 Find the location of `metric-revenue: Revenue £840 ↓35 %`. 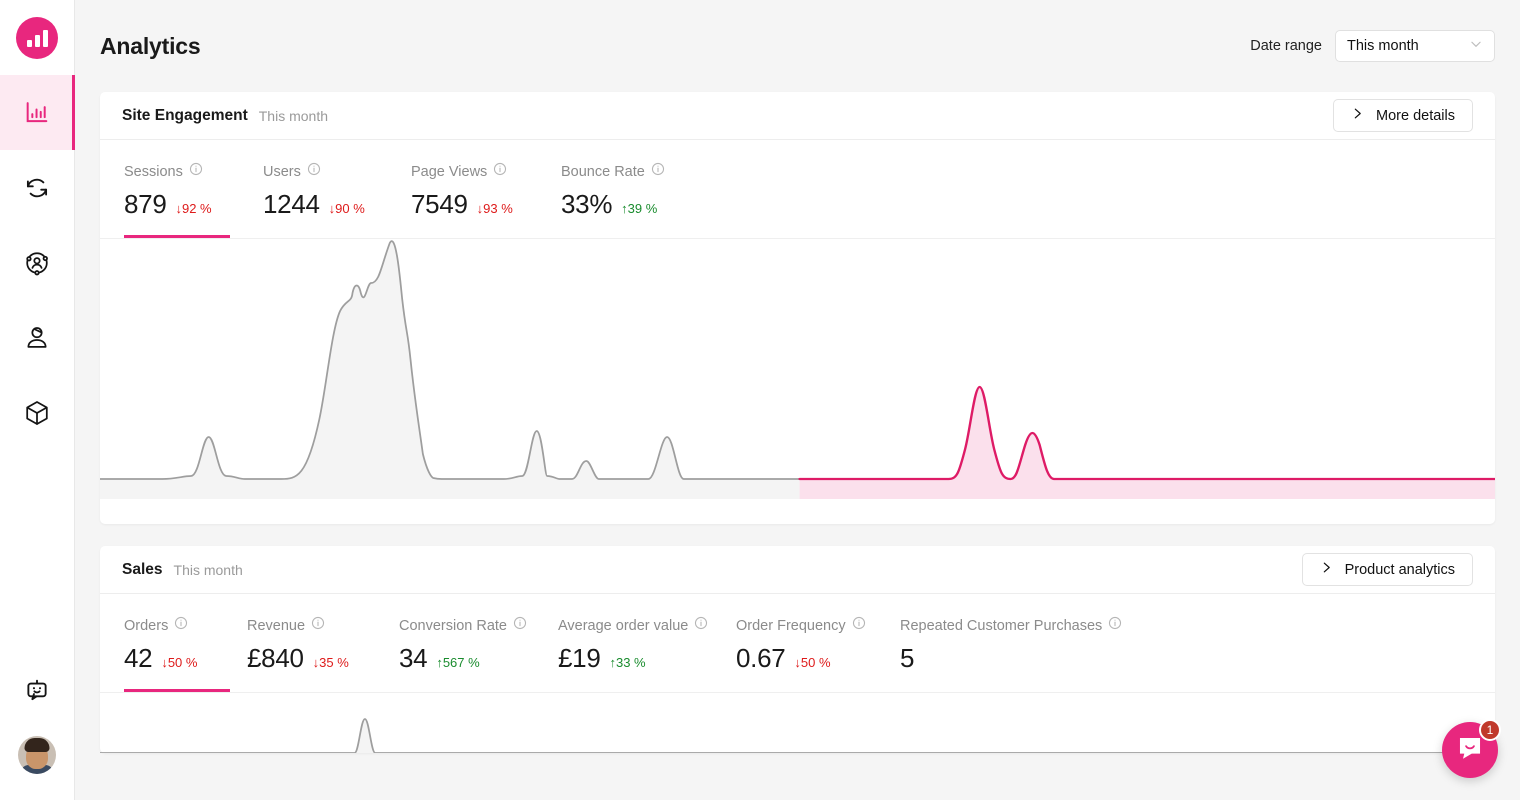

metric-revenue: Revenue £840 ↓35 % is located at coordinates (323, 654).